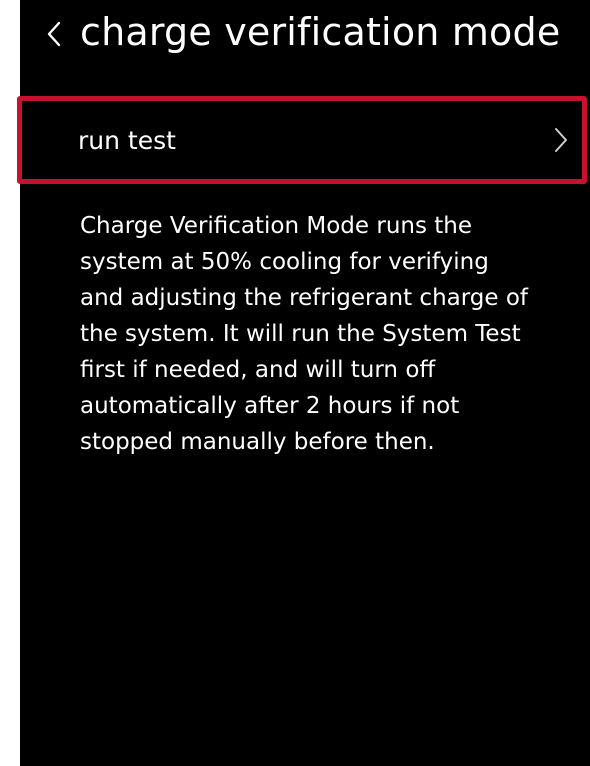 The image size is (590, 766). I want to click on description-line: Charge Verification Mode runs the, so click(276, 226).